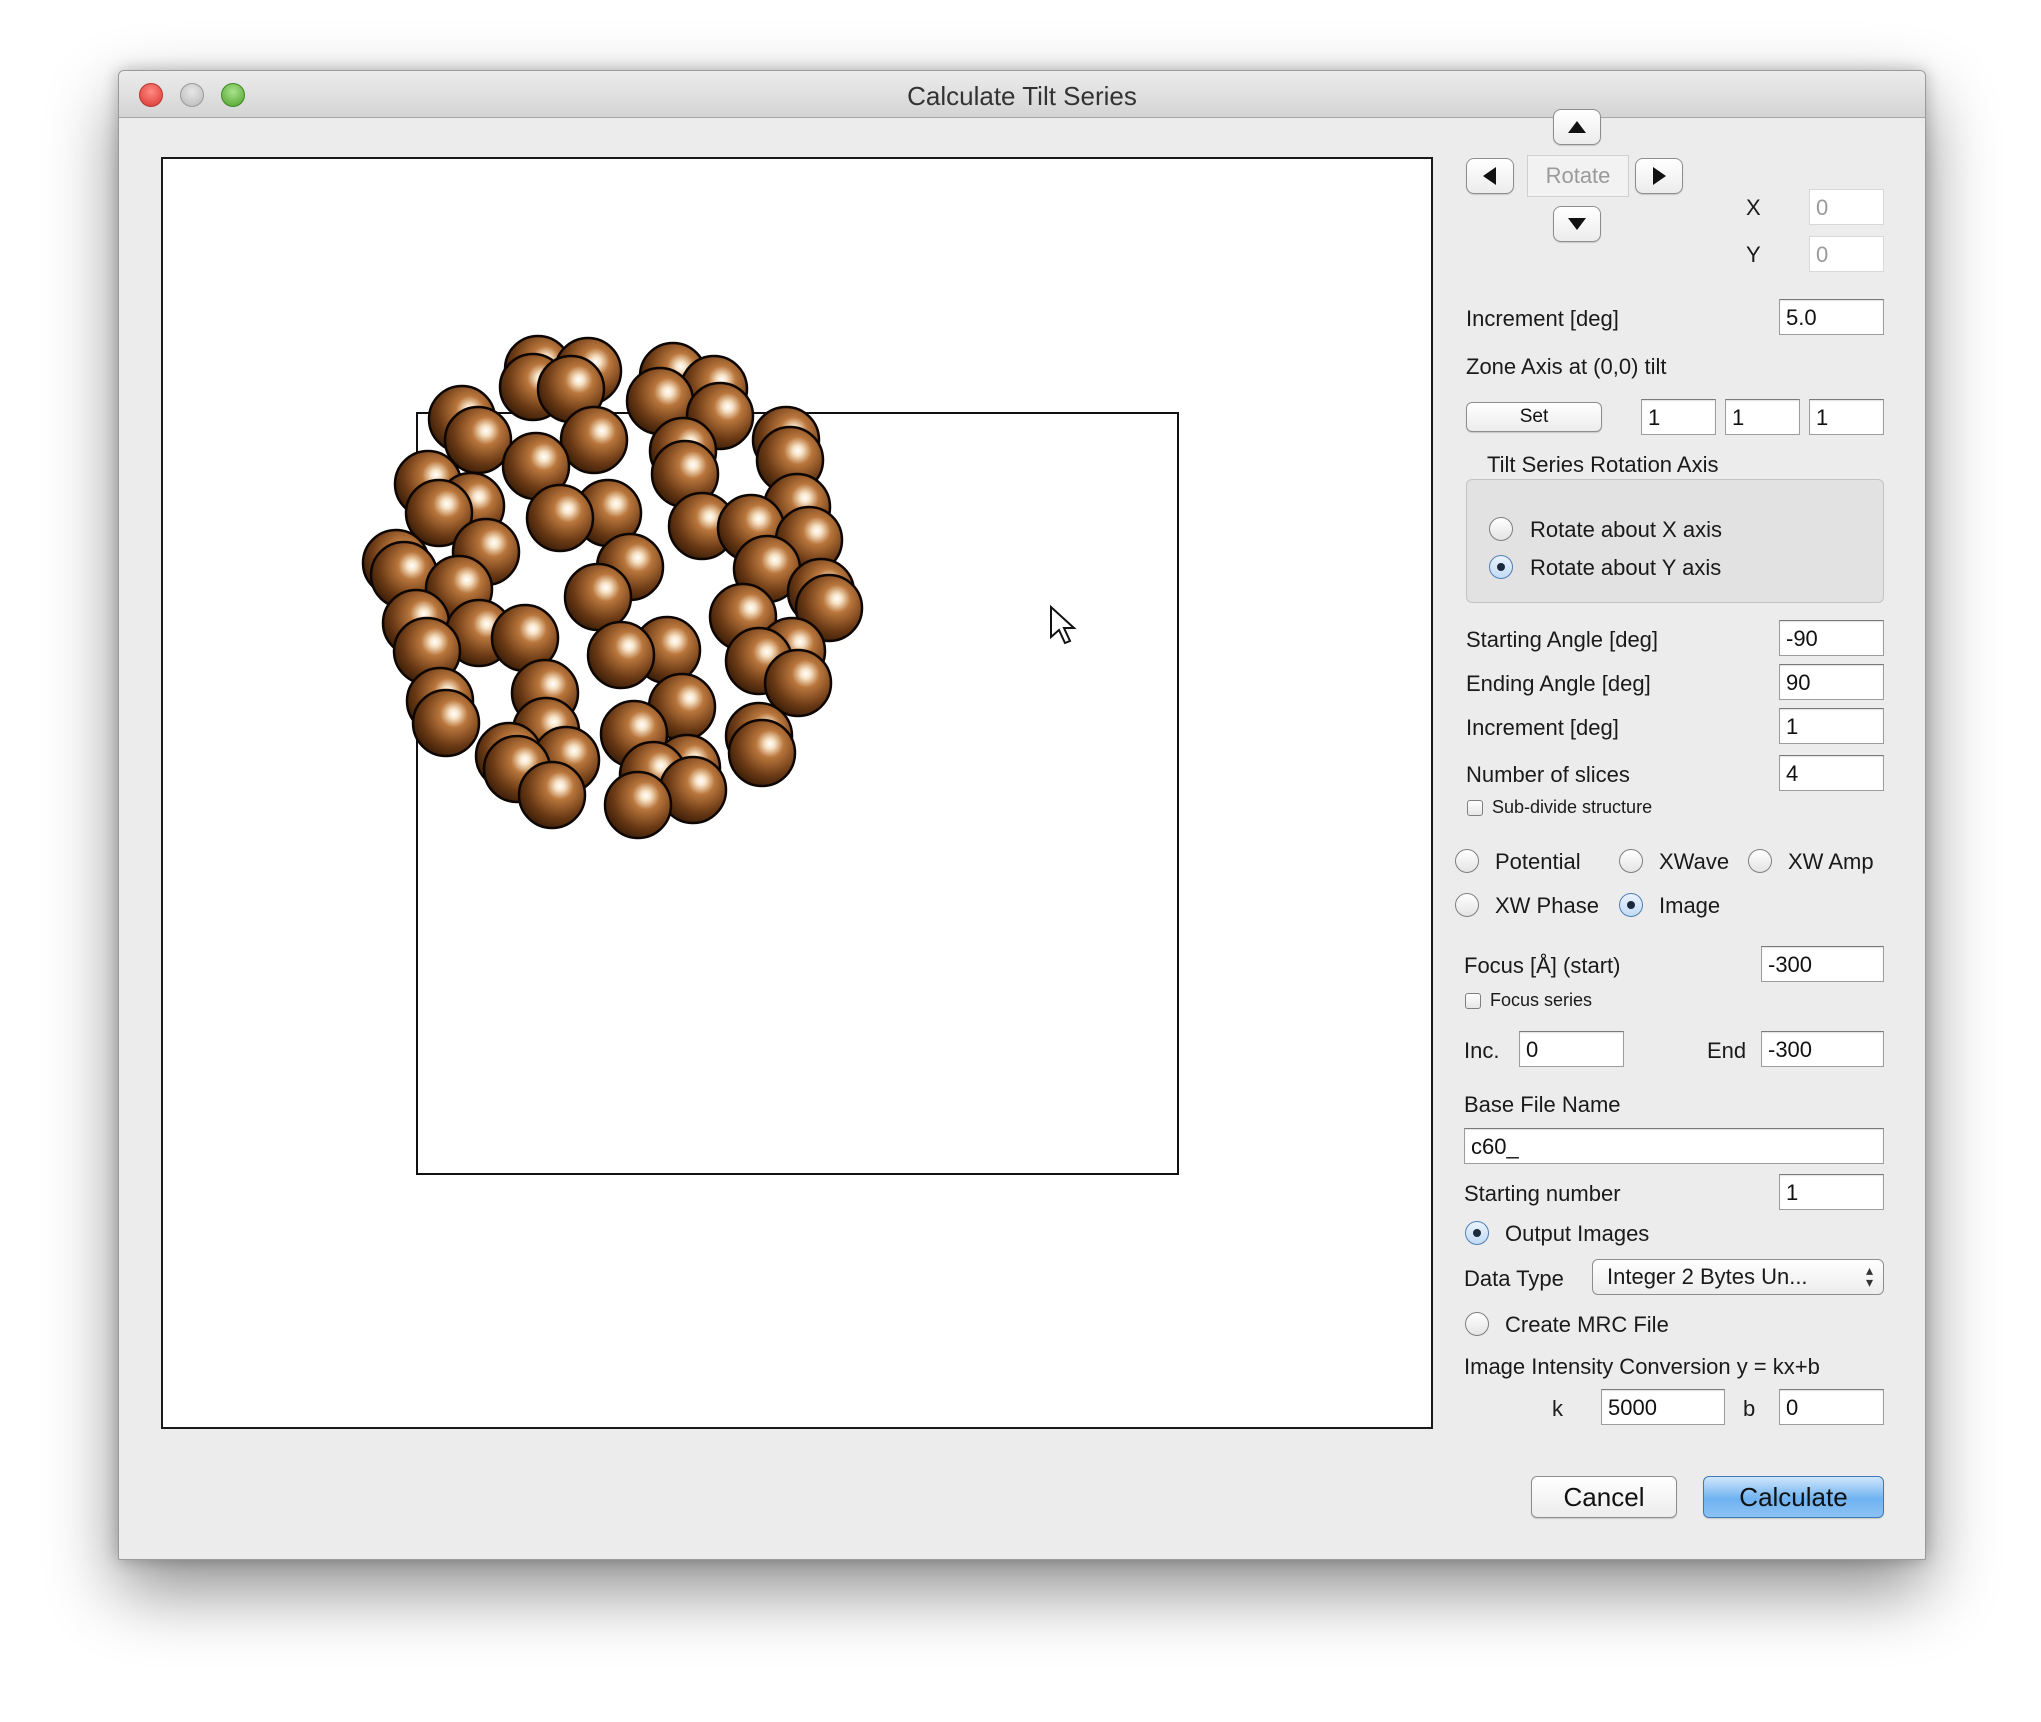  What do you see at coordinates (1063, 624) in the screenshot?
I see `mouse-cursor-icon` at bounding box center [1063, 624].